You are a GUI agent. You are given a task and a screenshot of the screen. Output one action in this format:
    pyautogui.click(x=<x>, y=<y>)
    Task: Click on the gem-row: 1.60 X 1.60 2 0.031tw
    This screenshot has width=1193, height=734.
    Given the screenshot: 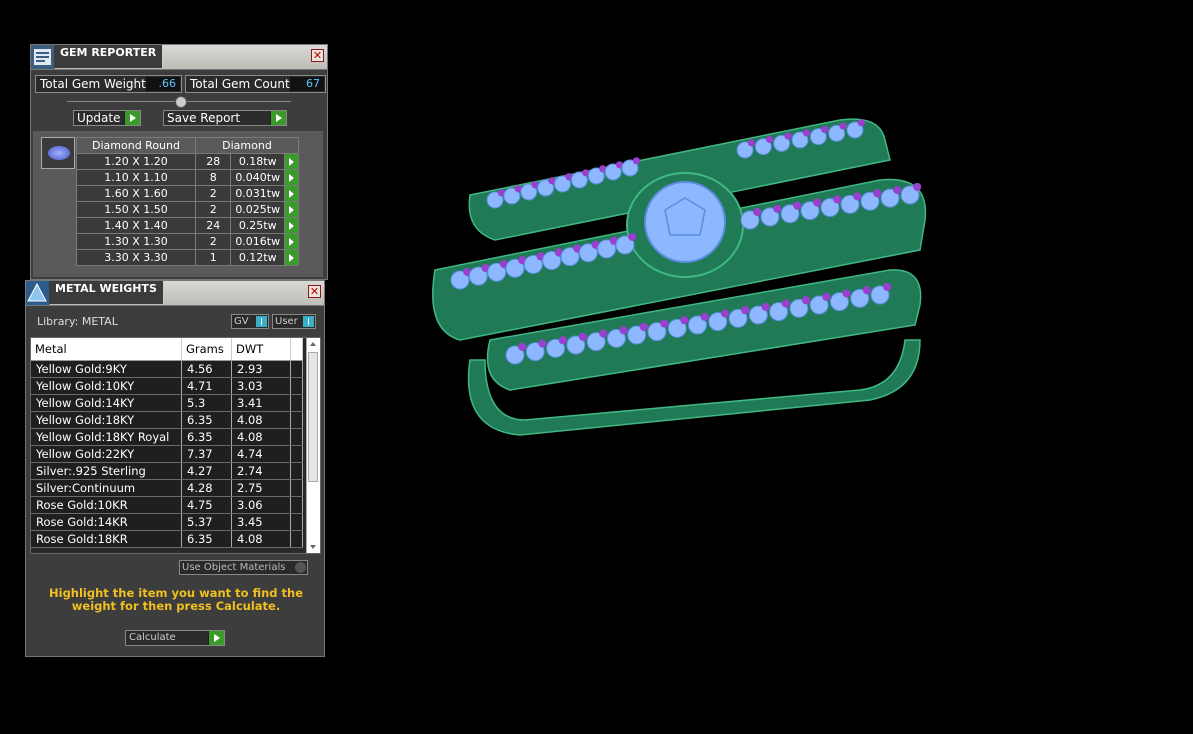 What is the action you would take?
    pyautogui.click(x=187, y=193)
    